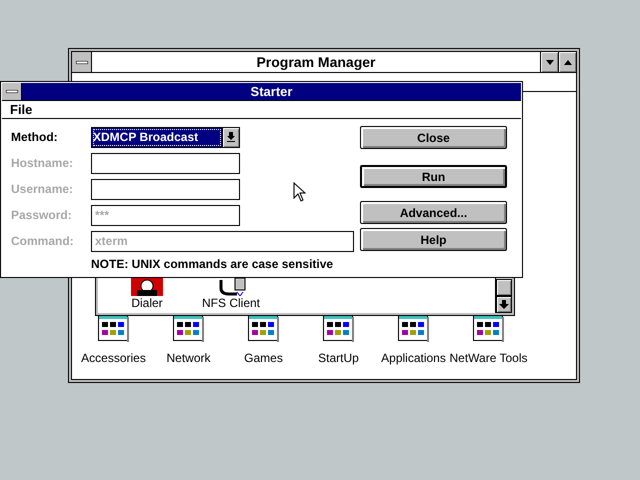 Image resolution: width=640 pixels, height=480 pixels. What do you see at coordinates (147, 303) in the screenshot?
I see `icon-label: Dialer` at bounding box center [147, 303].